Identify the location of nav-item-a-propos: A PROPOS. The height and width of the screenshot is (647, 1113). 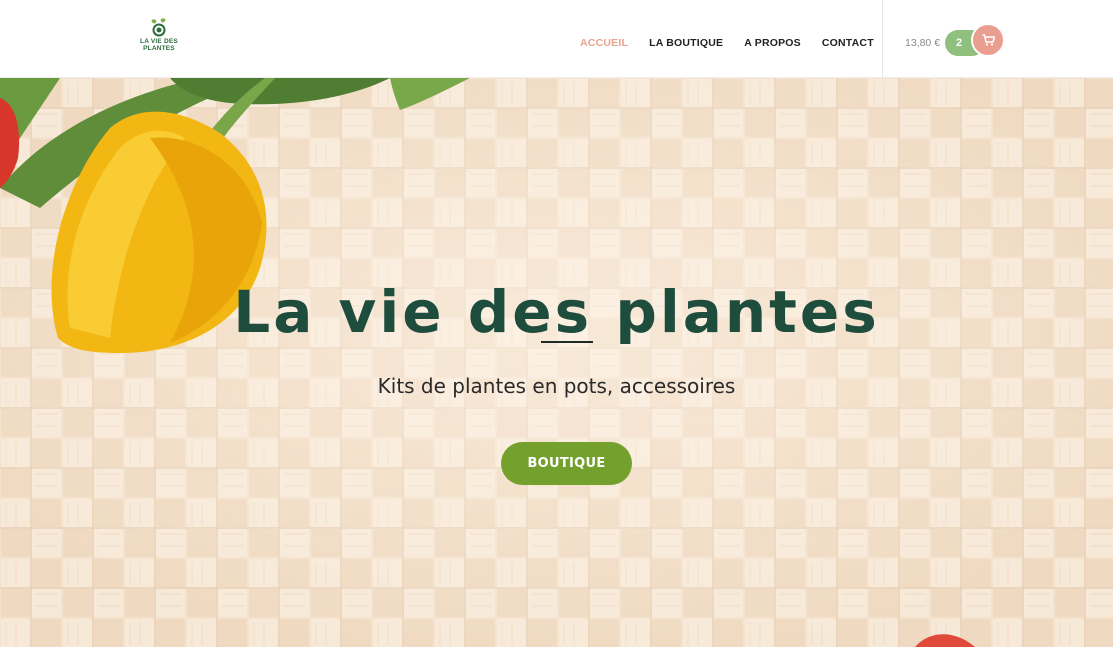
(772, 43).